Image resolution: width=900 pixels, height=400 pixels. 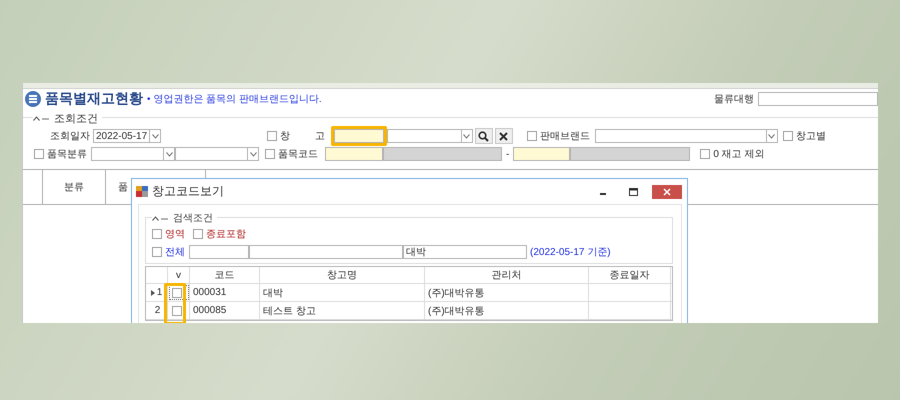 What do you see at coordinates (226, 234) in the screenshot?
I see `option-label: 종료포함` at bounding box center [226, 234].